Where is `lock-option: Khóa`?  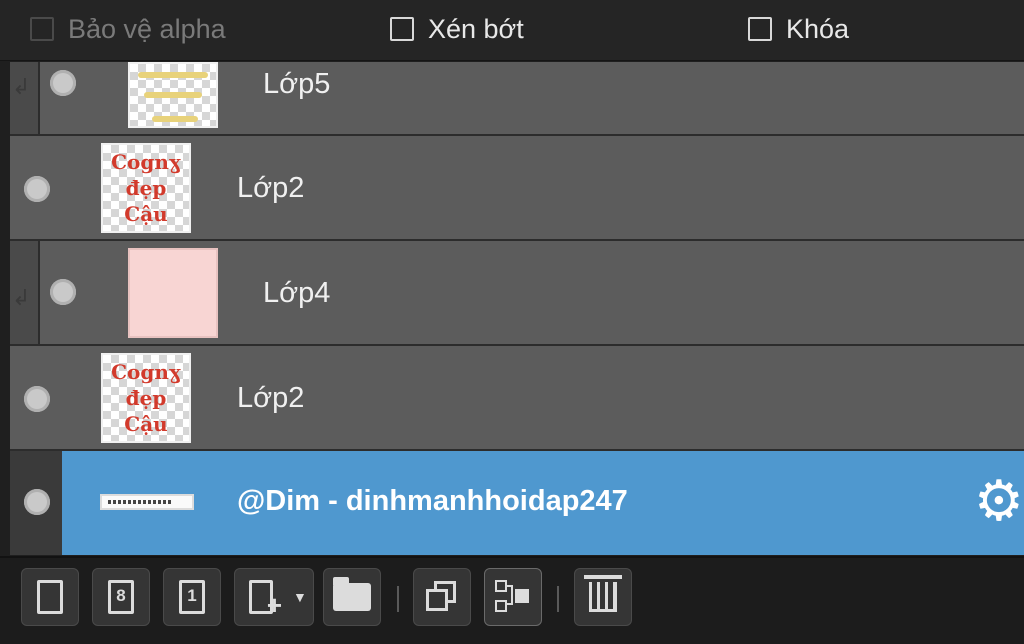
lock-option: Khóa is located at coordinates (798, 29).